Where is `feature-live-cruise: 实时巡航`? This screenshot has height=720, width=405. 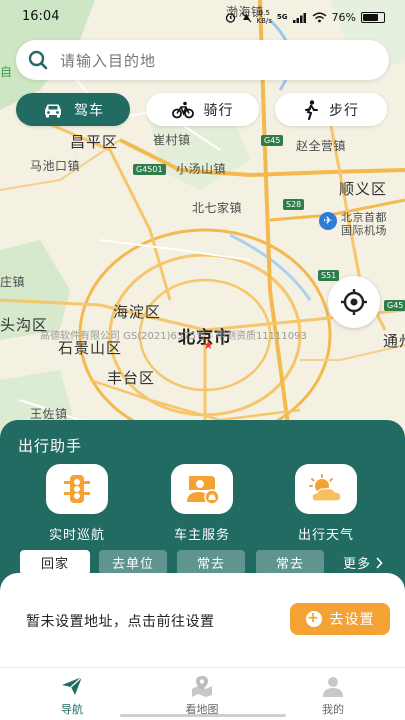
feature-live-cruise: 实时巡航 is located at coordinates (77, 503).